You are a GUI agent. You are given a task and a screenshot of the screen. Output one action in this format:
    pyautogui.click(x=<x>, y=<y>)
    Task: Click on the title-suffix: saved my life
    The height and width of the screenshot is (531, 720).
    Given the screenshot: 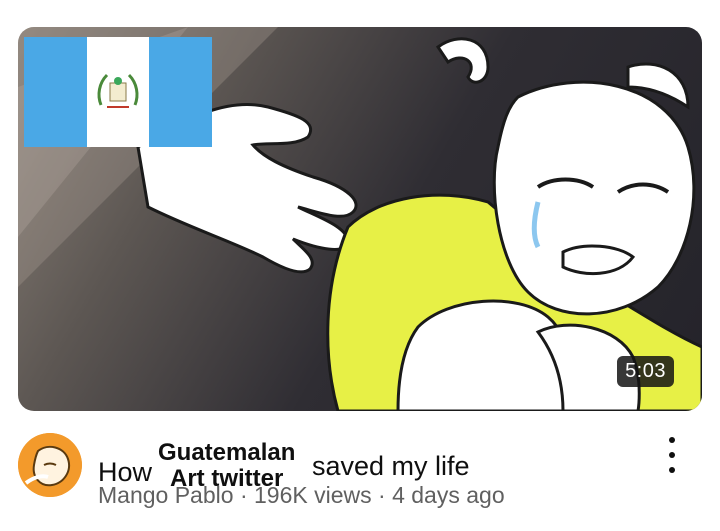 What is the action you would take?
    pyautogui.click(x=391, y=466)
    